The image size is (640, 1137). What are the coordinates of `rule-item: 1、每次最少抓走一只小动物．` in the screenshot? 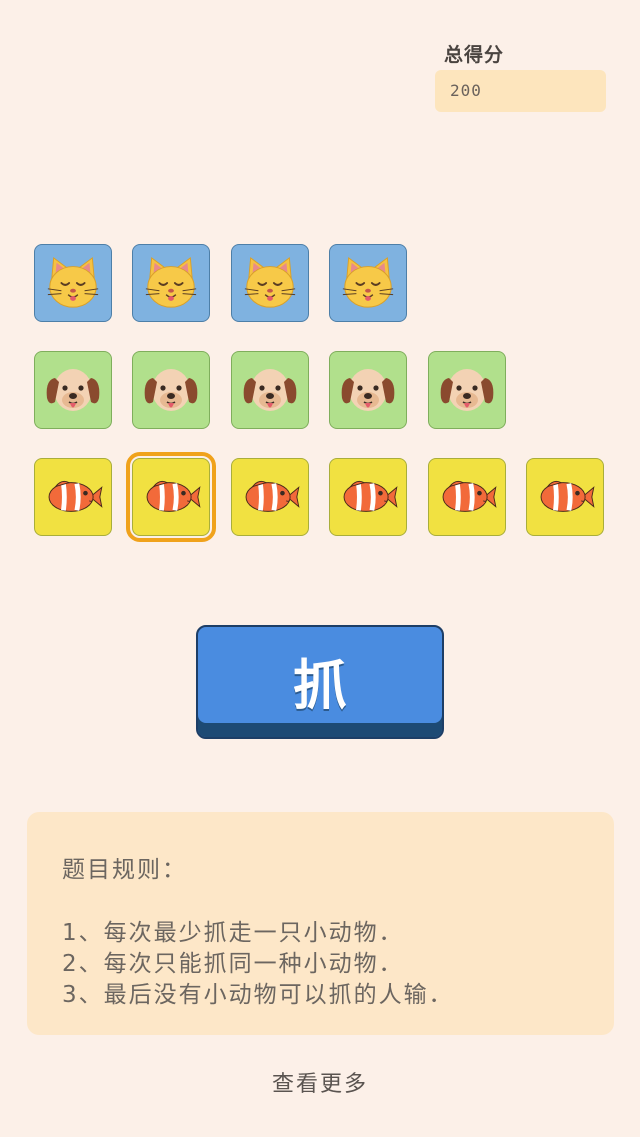 It's located at (233, 933).